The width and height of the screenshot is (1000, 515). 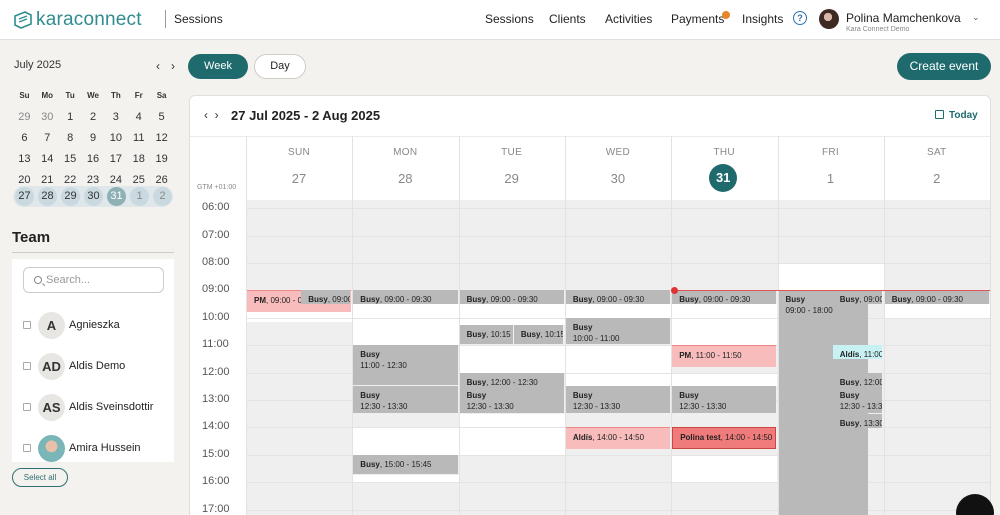 I want to click on day-cell: 13, so click(x=24, y=159).